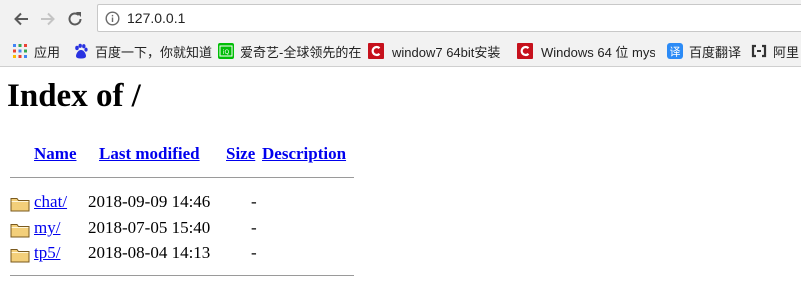 This screenshot has width=801, height=293. I want to click on arrow-left-icon, so click(21, 19).